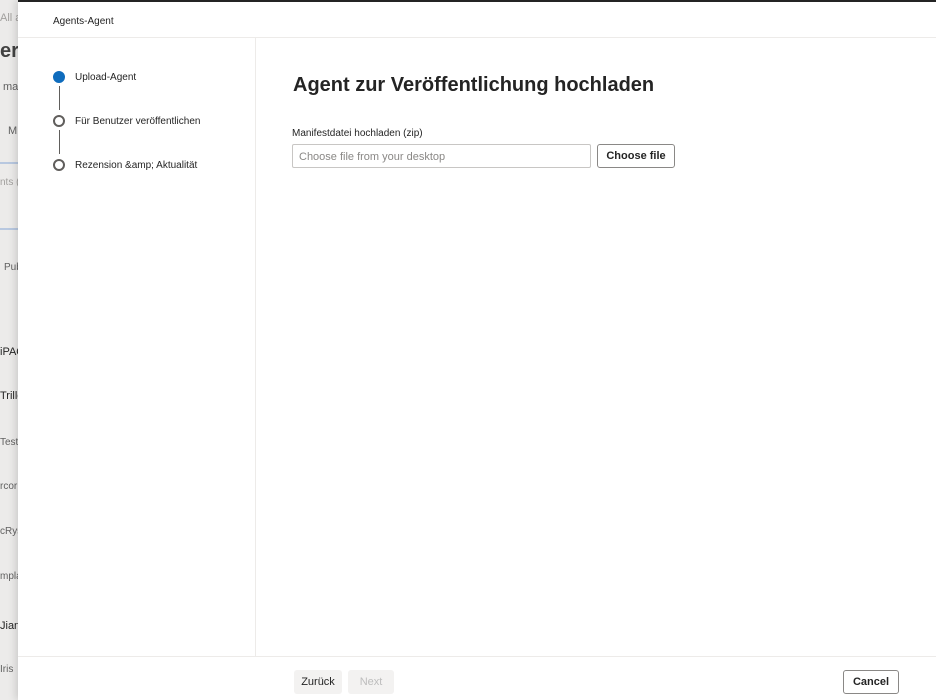 Image resolution: width=936 pixels, height=700 pixels. What do you see at coordinates (474, 85) in the screenshot?
I see `page-title: Agent zur Veröffentlichung hochladen` at bounding box center [474, 85].